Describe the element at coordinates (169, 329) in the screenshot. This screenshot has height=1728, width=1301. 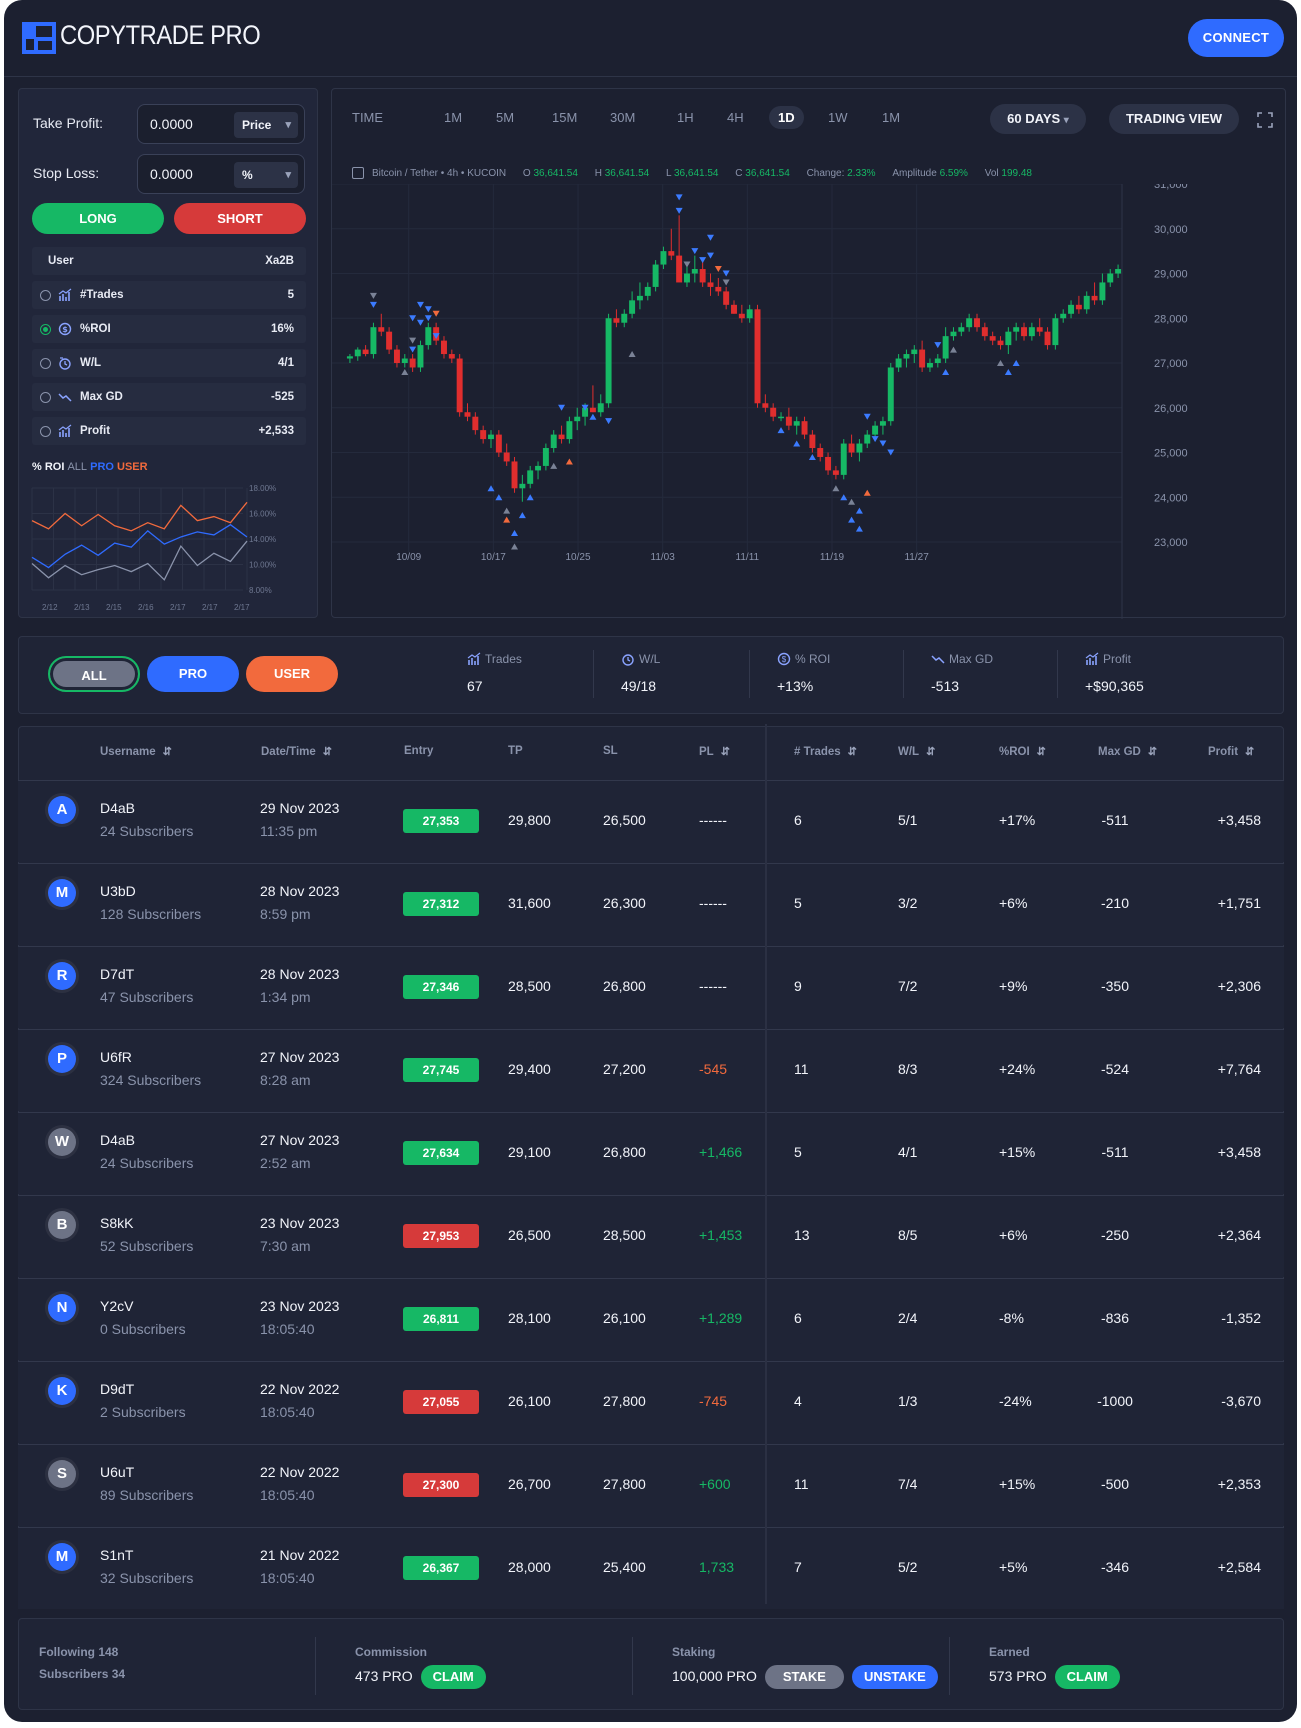
I see `user-stat-roi: $ %ROI 16%` at that location.